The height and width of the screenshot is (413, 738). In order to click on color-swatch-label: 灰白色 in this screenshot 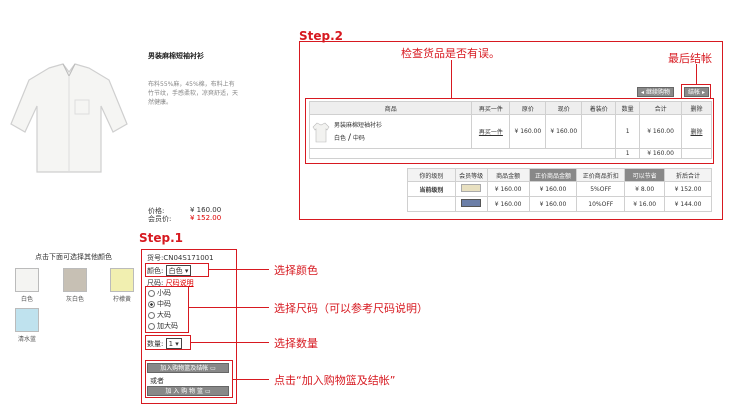, I will do `click(74, 299)`.